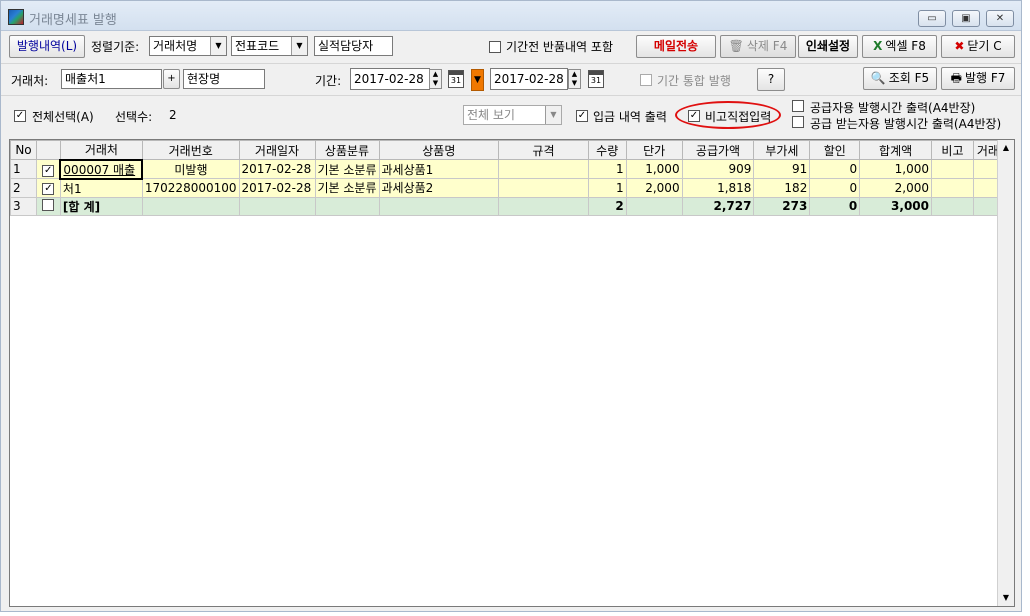  What do you see at coordinates (582, 116) in the screenshot?
I see `deposit-print-checkbox: ✓` at bounding box center [582, 116].